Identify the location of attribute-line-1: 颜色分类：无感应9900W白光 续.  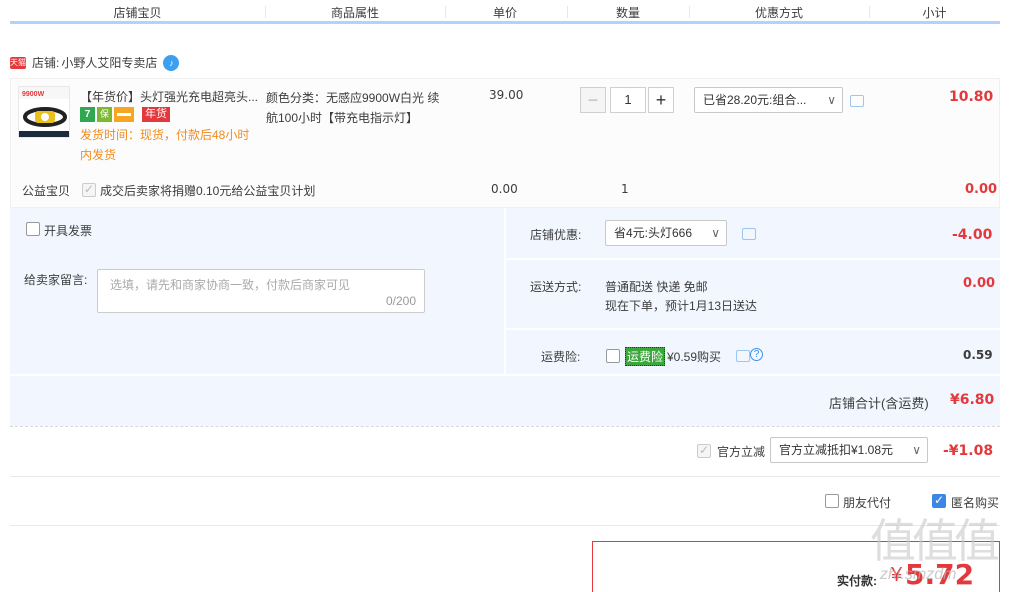
(353, 98).